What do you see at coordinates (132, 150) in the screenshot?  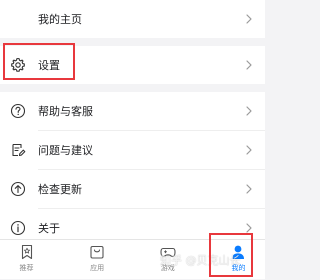 I see `menu-item-feedback: 问题与建议` at bounding box center [132, 150].